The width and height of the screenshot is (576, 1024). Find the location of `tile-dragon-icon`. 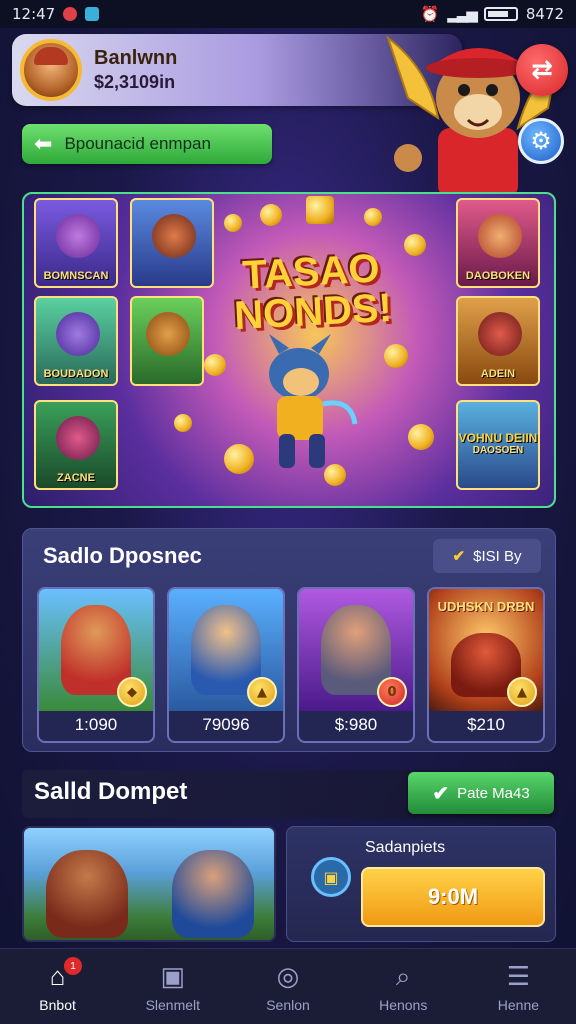

tile-dragon-icon is located at coordinates (500, 334).